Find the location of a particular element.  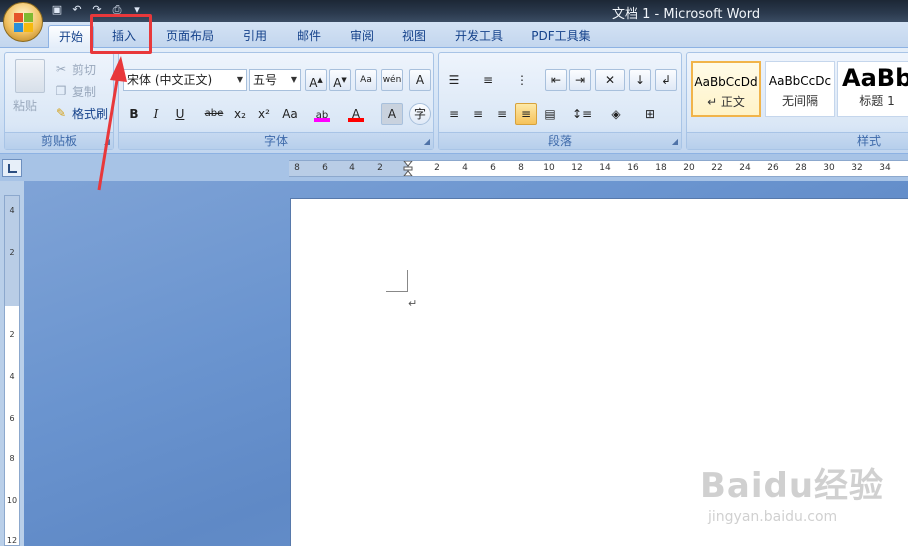

ruler-tick-label: 10 is located at coordinates (549, 168).